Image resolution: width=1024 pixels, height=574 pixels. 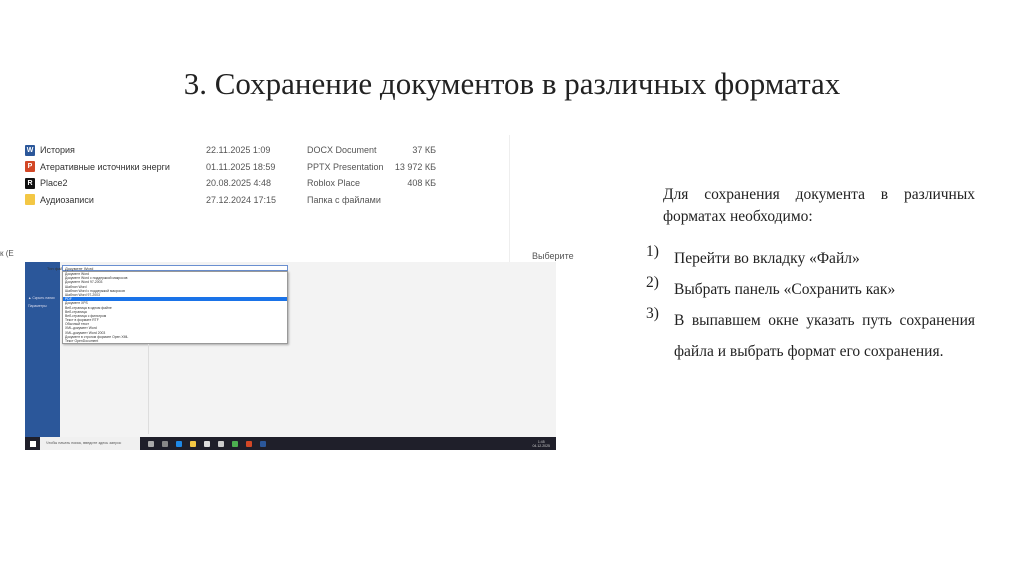 I want to click on file-row: R Place2 20.08.2025 4:48 Roblox Place 408 КБ, so click(x=265, y=183).